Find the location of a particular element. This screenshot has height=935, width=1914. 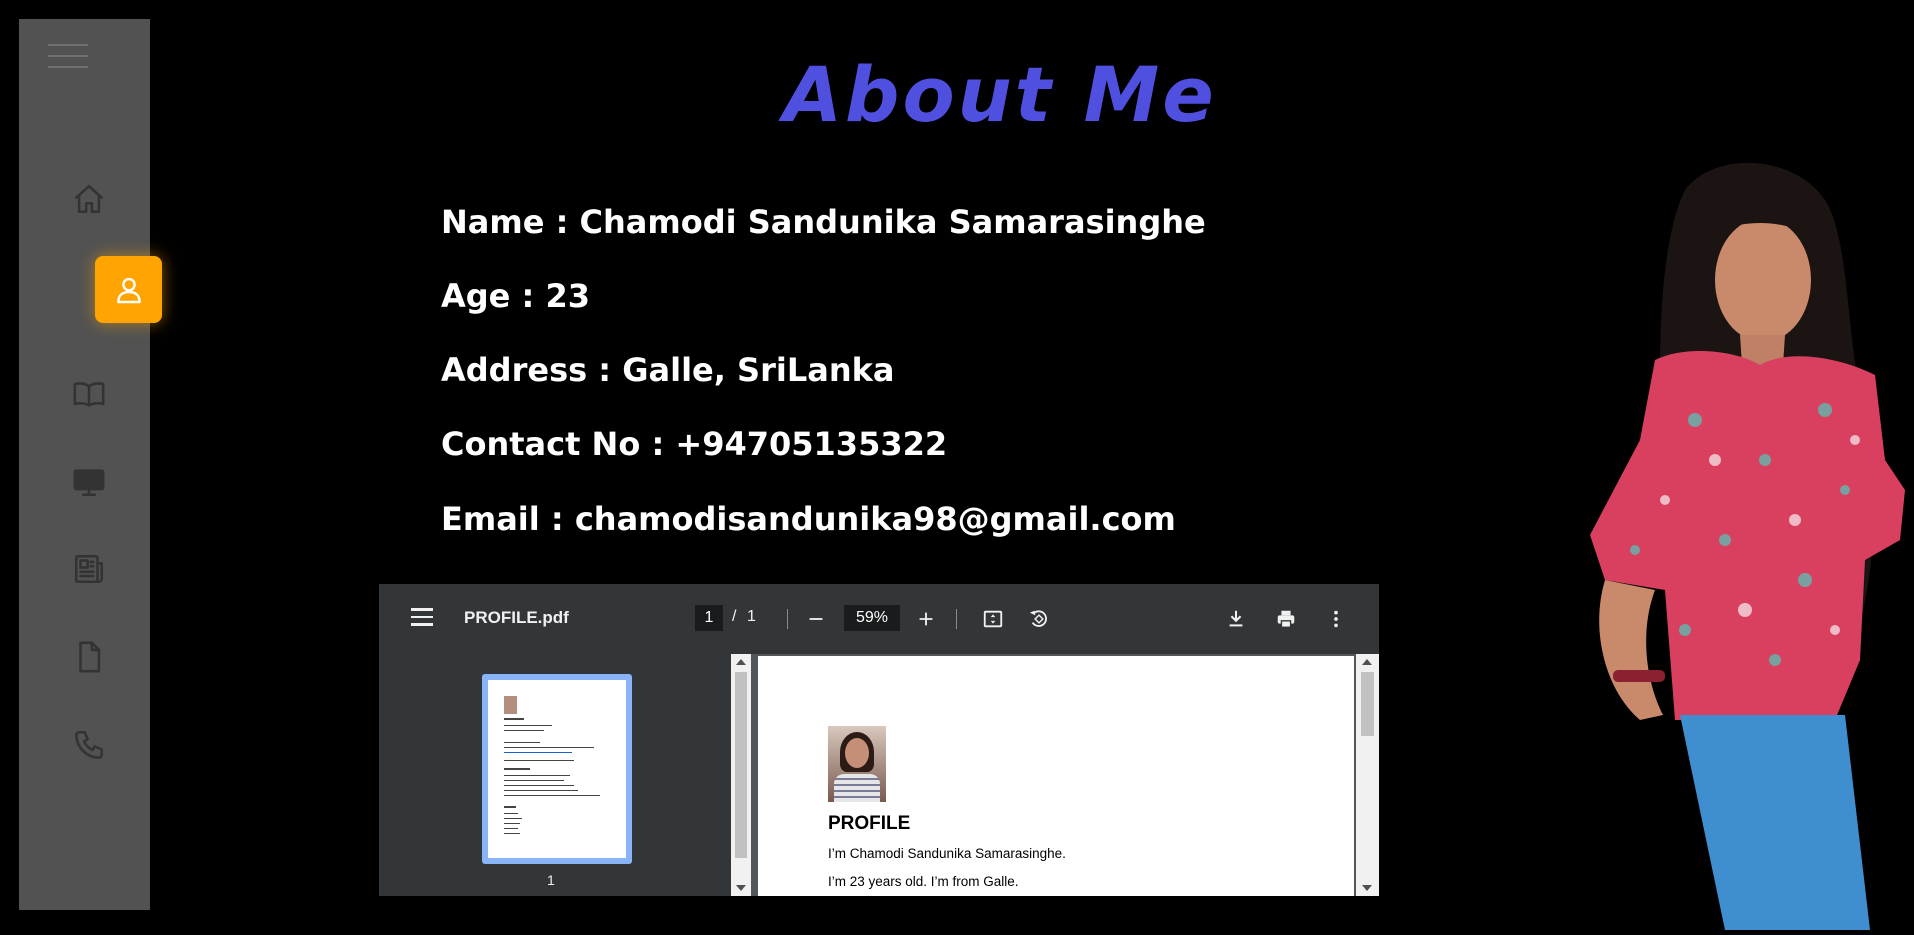

more-vertical-icon is located at coordinates (1336, 619).